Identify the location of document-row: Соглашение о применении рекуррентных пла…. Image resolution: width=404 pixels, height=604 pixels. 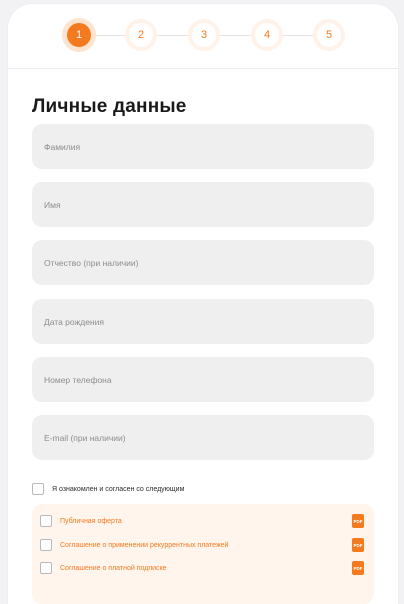
(203, 545).